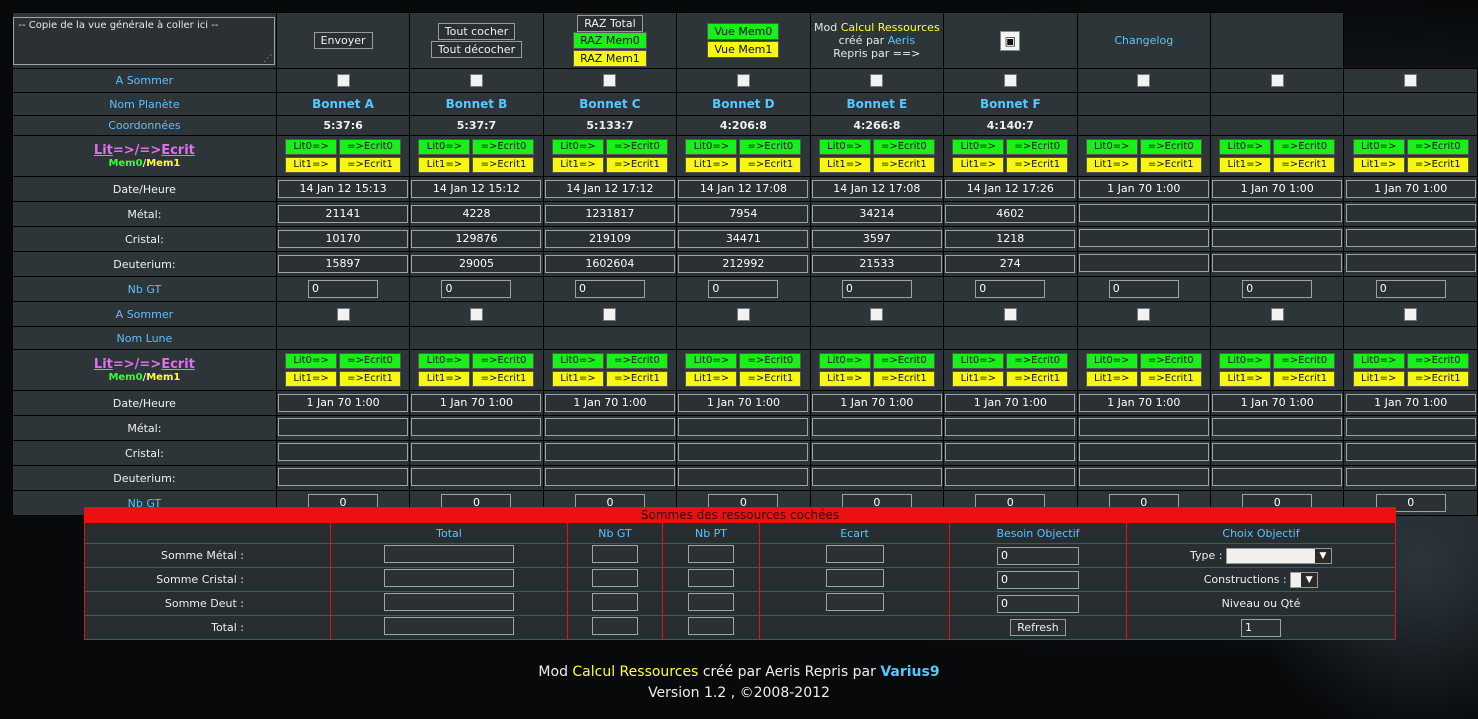  Describe the element at coordinates (609, 189) in the screenshot. I see `date-field: 14 Jan 12 17:12` at that location.